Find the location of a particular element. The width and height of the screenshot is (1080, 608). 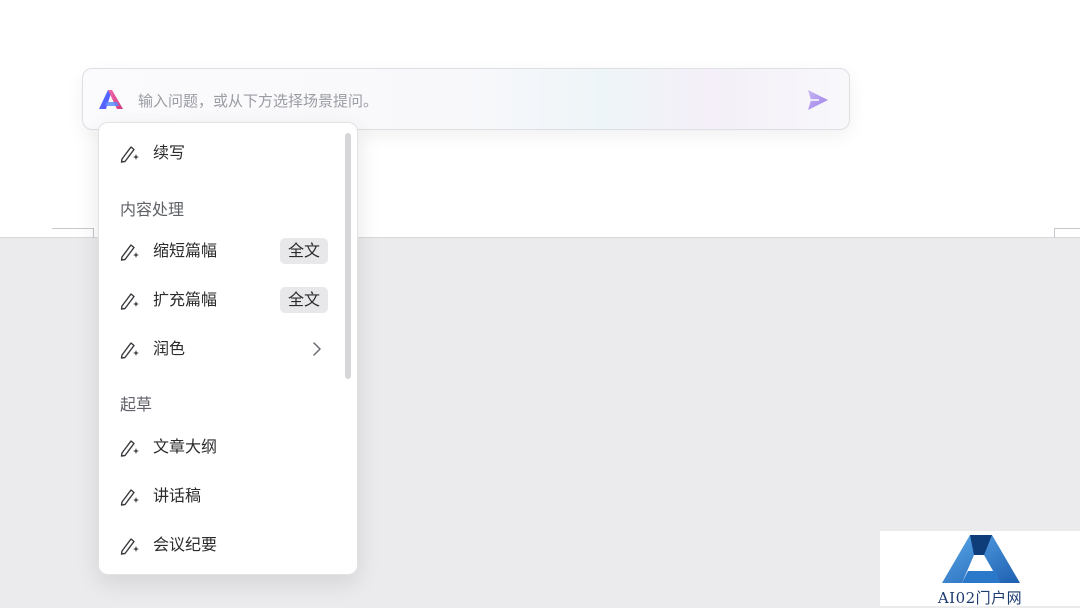

page-corner-mark-left is located at coordinates (73, 228).